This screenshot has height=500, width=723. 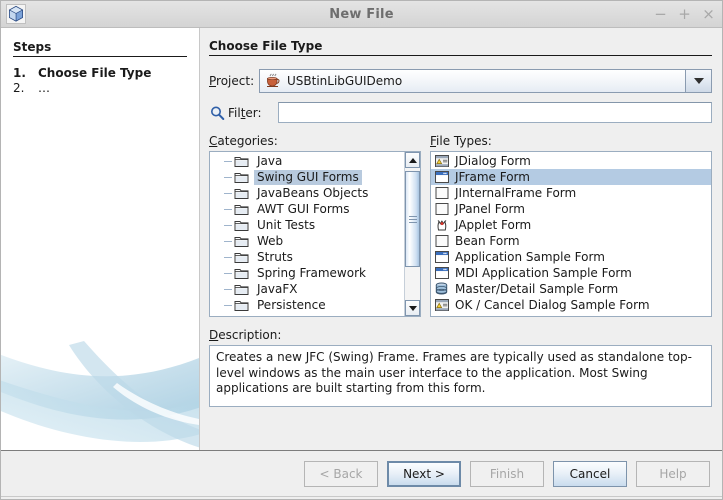 What do you see at coordinates (590, 473) in the screenshot?
I see `cancel-button: Cancel` at bounding box center [590, 473].